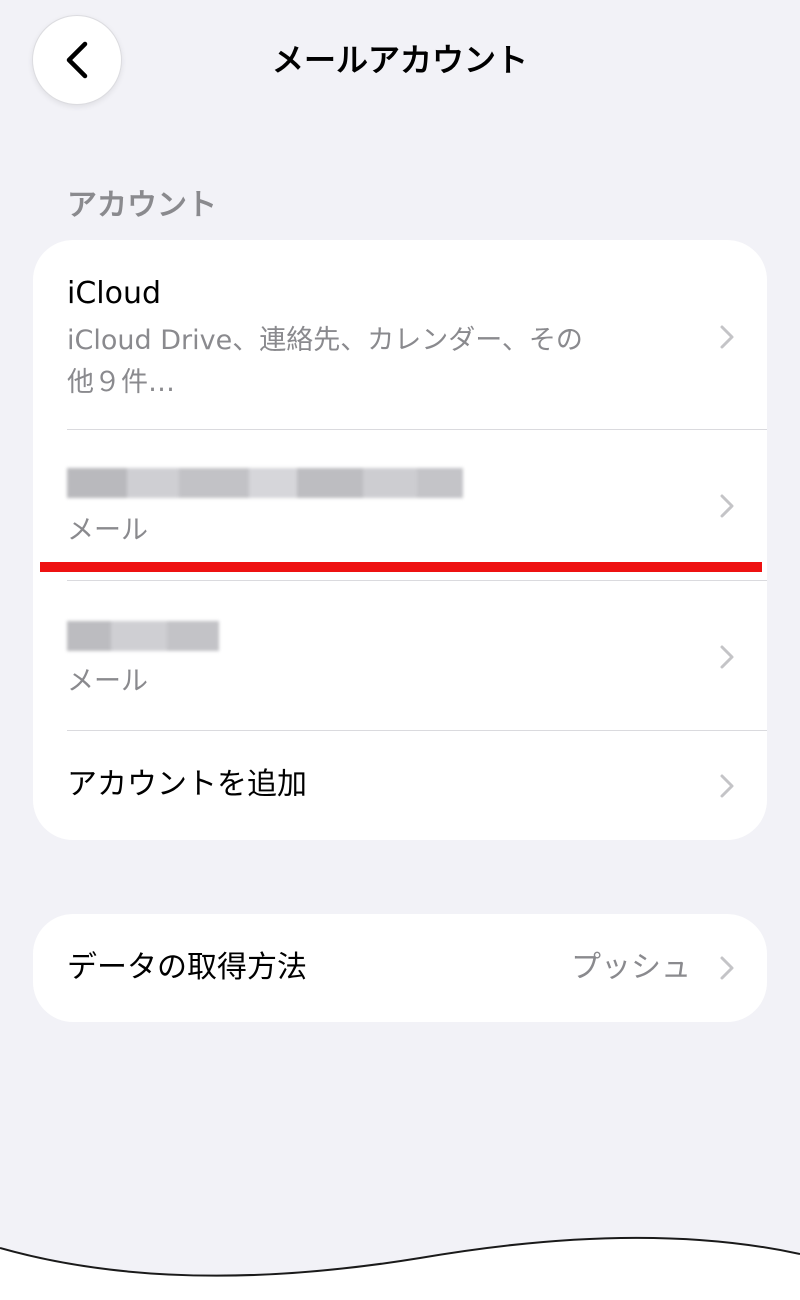  I want to click on add-account-label: アカウントを追加, so click(187, 784).